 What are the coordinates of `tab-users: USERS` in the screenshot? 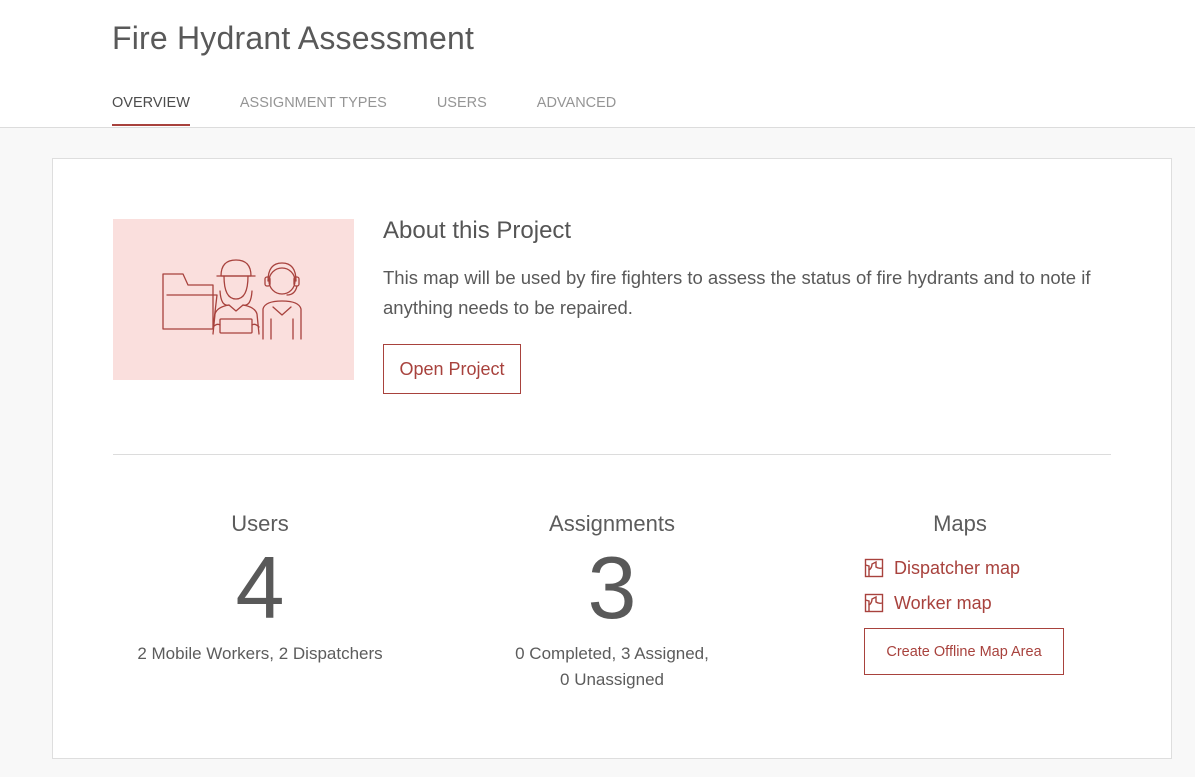 It's located at (462, 109).